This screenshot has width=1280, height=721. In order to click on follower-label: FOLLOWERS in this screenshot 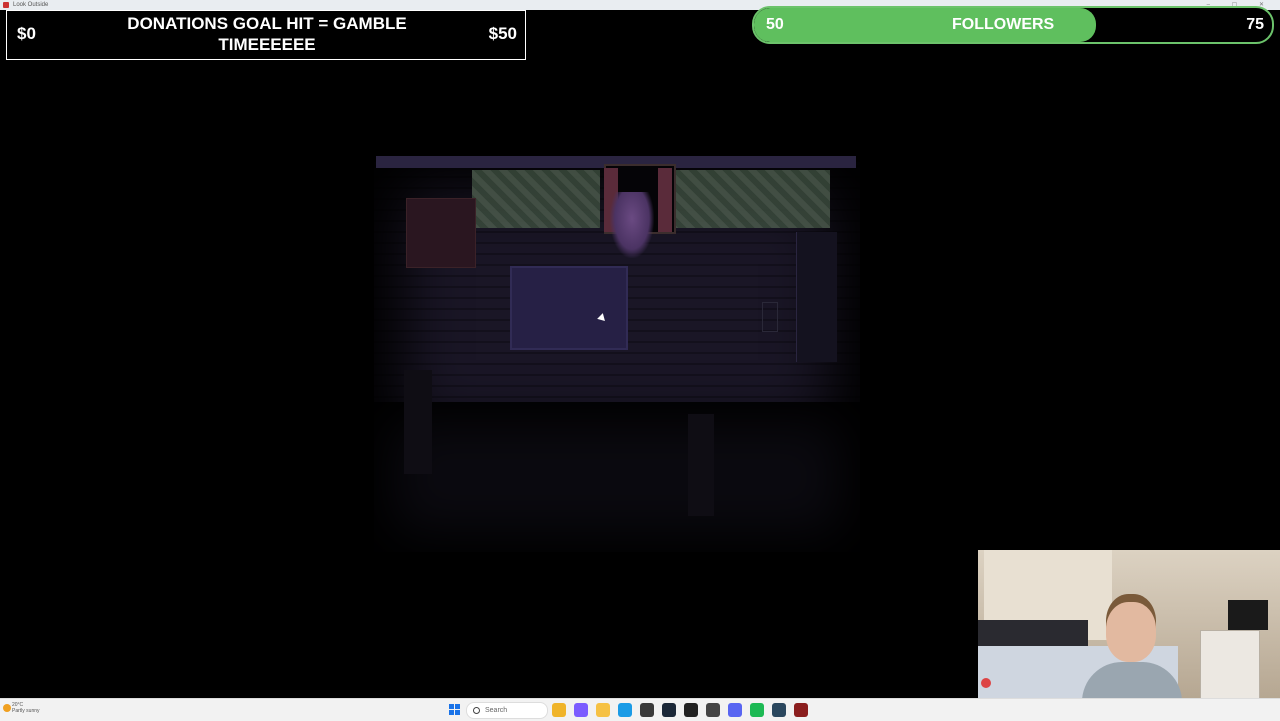, I will do `click(1003, 24)`.